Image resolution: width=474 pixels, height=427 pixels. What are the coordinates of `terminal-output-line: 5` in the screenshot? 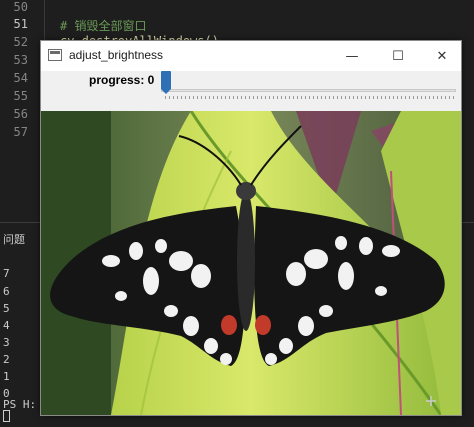 It's located at (6, 308).